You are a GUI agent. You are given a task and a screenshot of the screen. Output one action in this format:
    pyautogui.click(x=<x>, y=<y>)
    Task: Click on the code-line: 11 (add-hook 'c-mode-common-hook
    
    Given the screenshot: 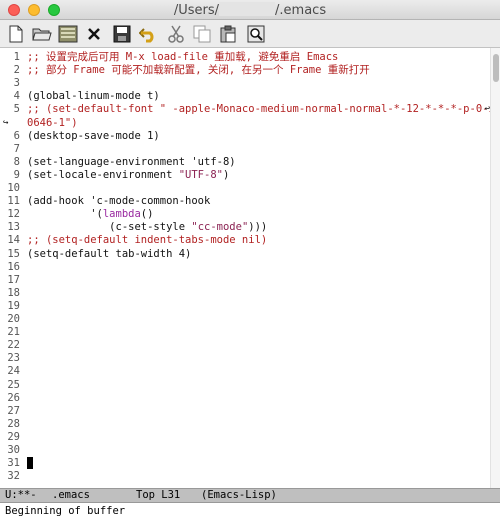 What is the action you would take?
    pyautogui.click(x=245, y=201)
    